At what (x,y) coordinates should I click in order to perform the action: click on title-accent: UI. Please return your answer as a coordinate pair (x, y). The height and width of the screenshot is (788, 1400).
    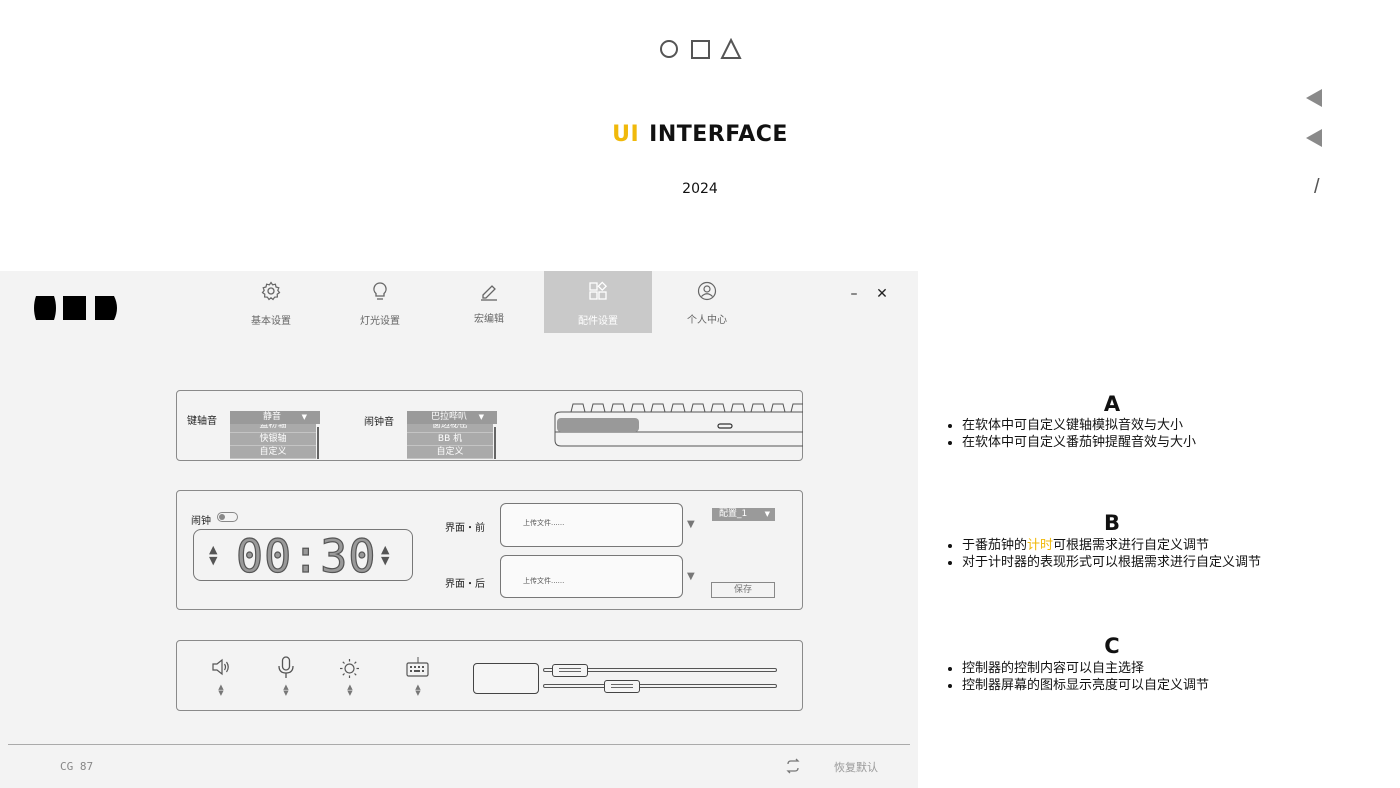
    Looking at the image, I should click on (626, 134).